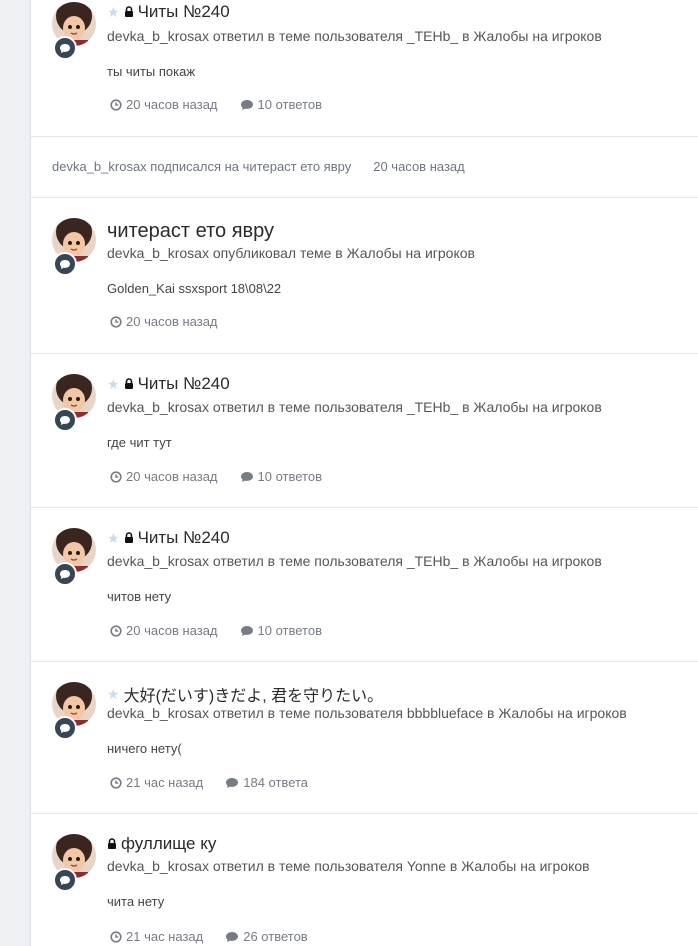 The width and height of the screenshot is (698, 946). I want to click on left-gutter, so click(15, 473).